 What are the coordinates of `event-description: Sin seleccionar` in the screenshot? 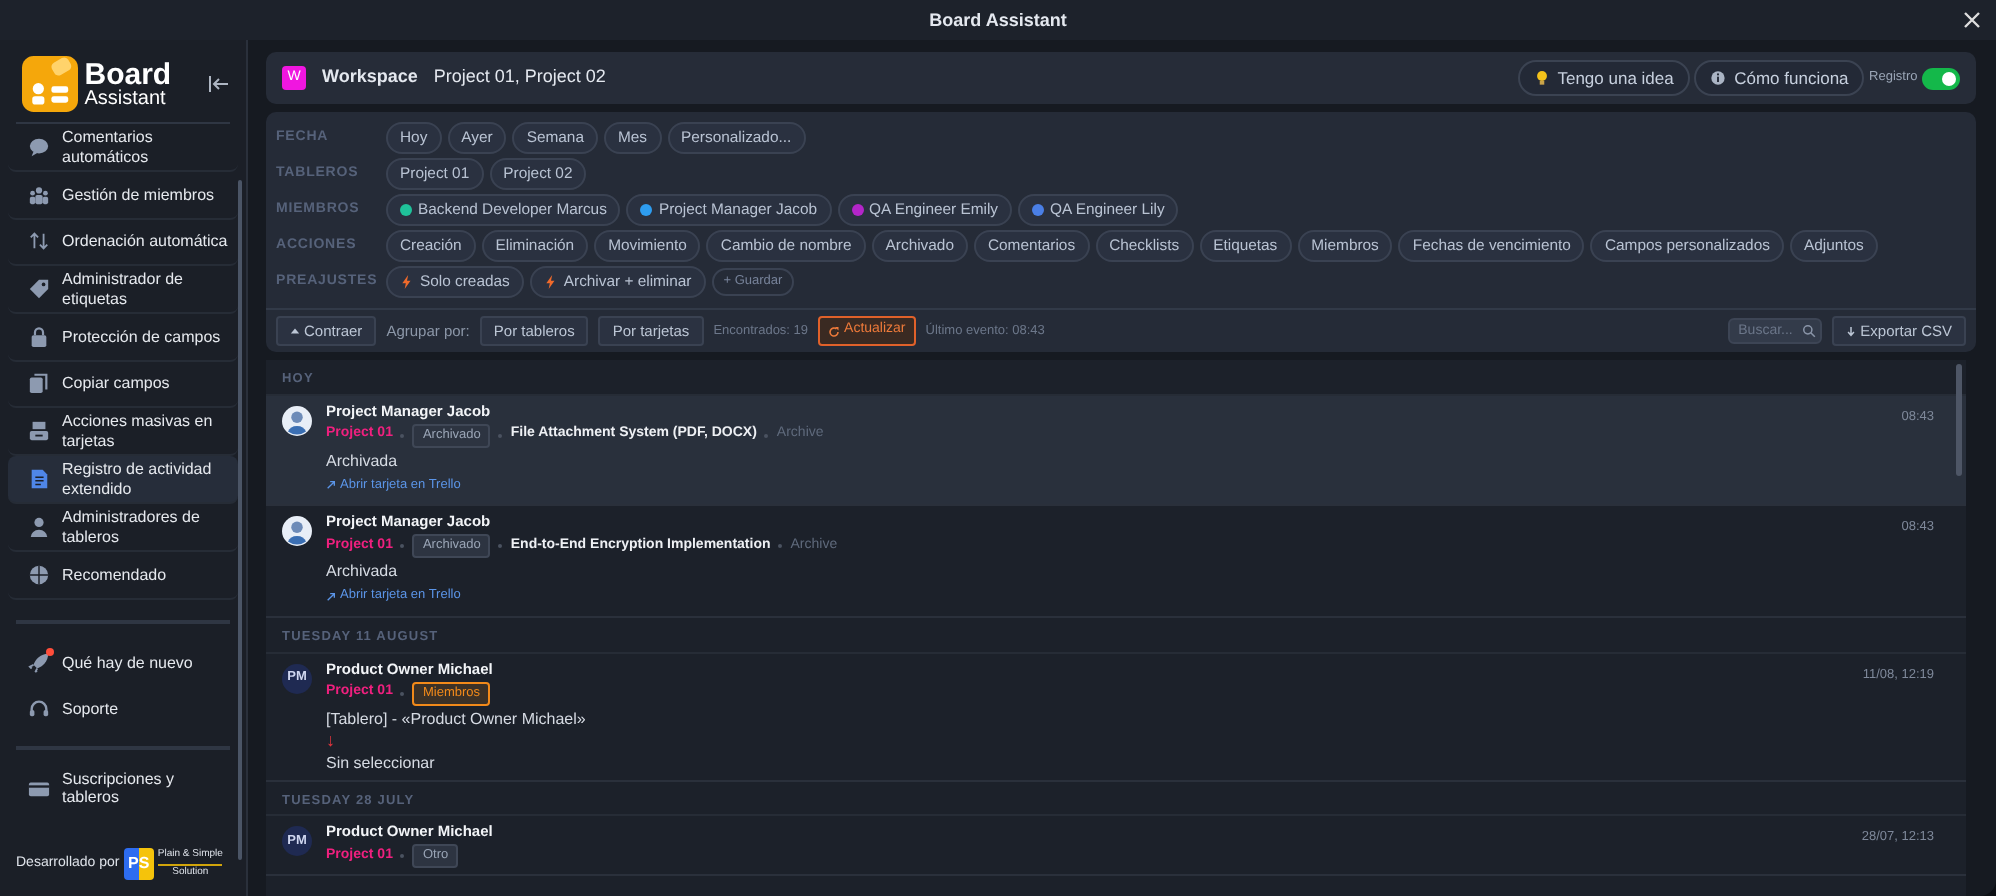 It's located at (381, 763).